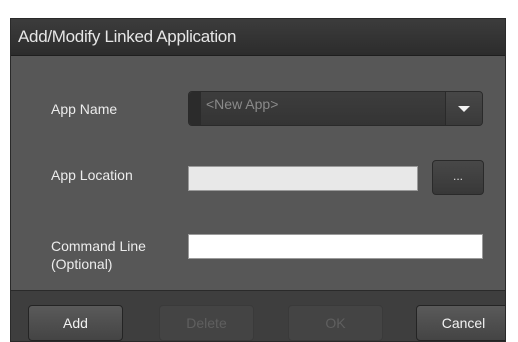 The width and height of the screenshot is (518, 342). I want to click on ok-button: OK, so click(335, 323).